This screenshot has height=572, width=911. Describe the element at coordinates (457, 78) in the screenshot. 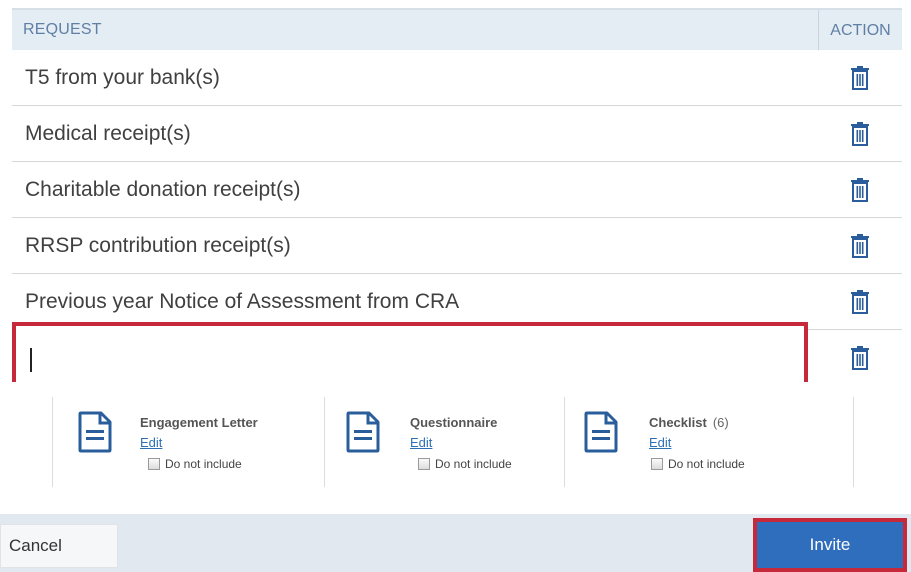

I see `table-row: T5 from your bank(s)` at that location.